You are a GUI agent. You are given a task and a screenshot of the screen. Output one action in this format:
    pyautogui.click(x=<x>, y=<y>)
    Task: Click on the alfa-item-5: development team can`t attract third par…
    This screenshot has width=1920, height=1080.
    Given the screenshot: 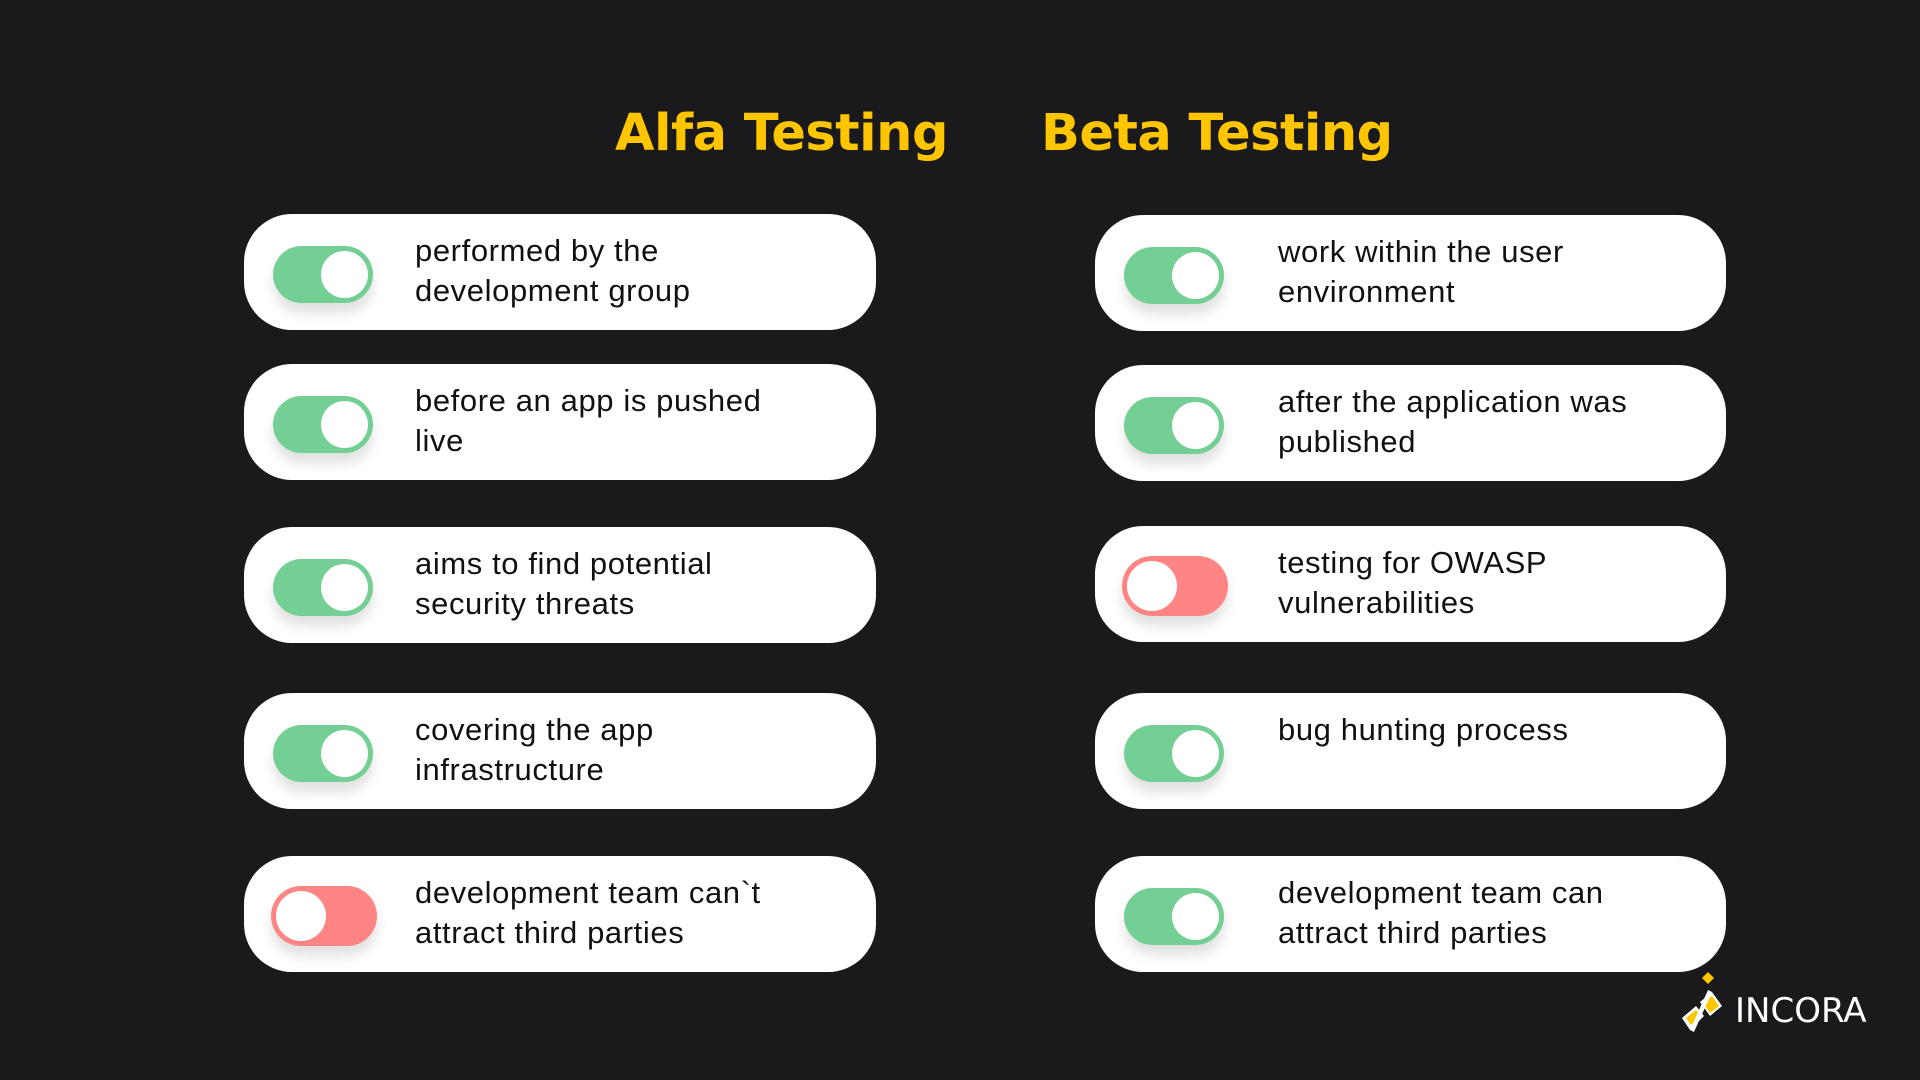 What is the action you would take?
    pyautogui.click(x=560, y=914)
    